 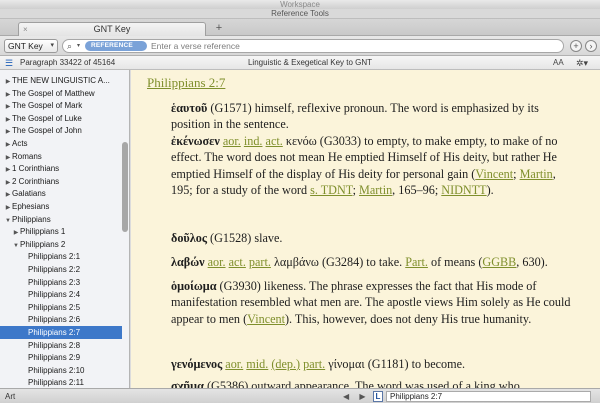 I want to click on sidebar-item: Philippians 2:9, so click(x=61, y=357).